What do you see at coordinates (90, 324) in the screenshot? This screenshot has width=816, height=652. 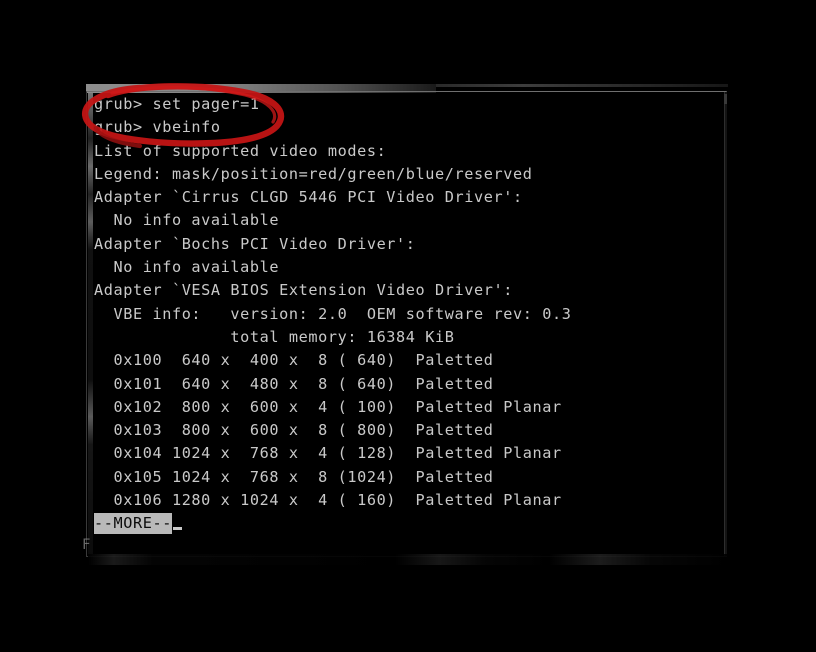 I see `window-left-frame-edge` at bounding box center [90, 324].